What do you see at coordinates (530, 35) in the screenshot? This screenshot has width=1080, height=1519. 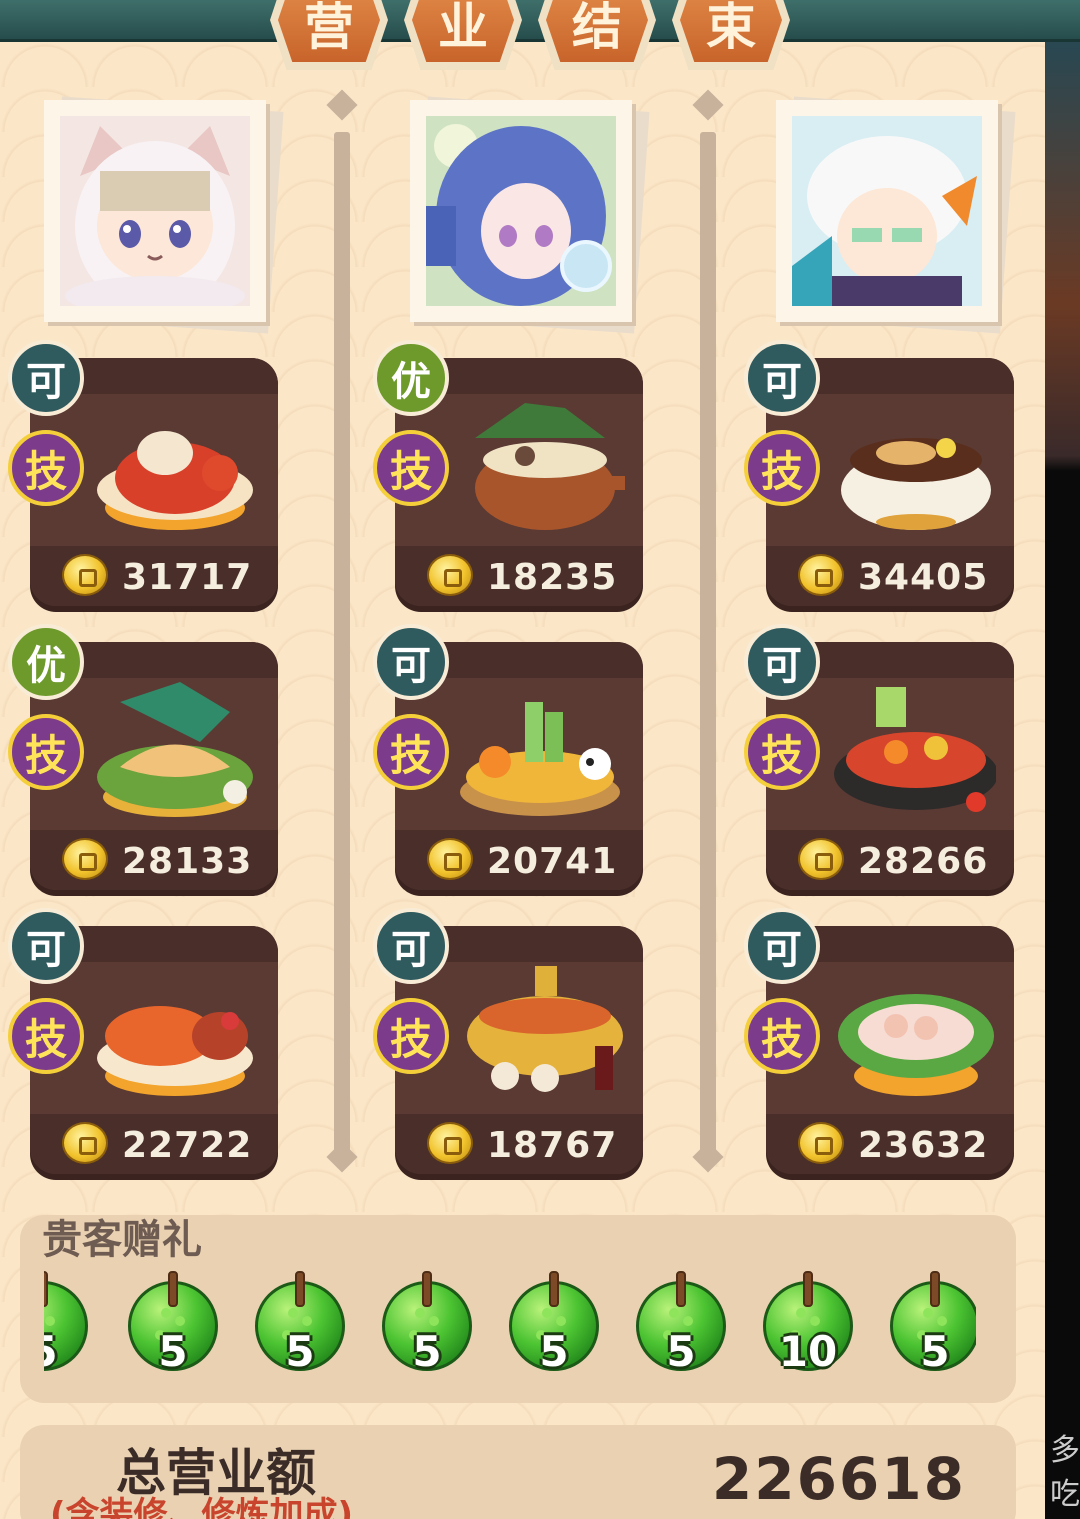 I see `title-banner: 营 业 结 束` at bounding box center [530, 35].